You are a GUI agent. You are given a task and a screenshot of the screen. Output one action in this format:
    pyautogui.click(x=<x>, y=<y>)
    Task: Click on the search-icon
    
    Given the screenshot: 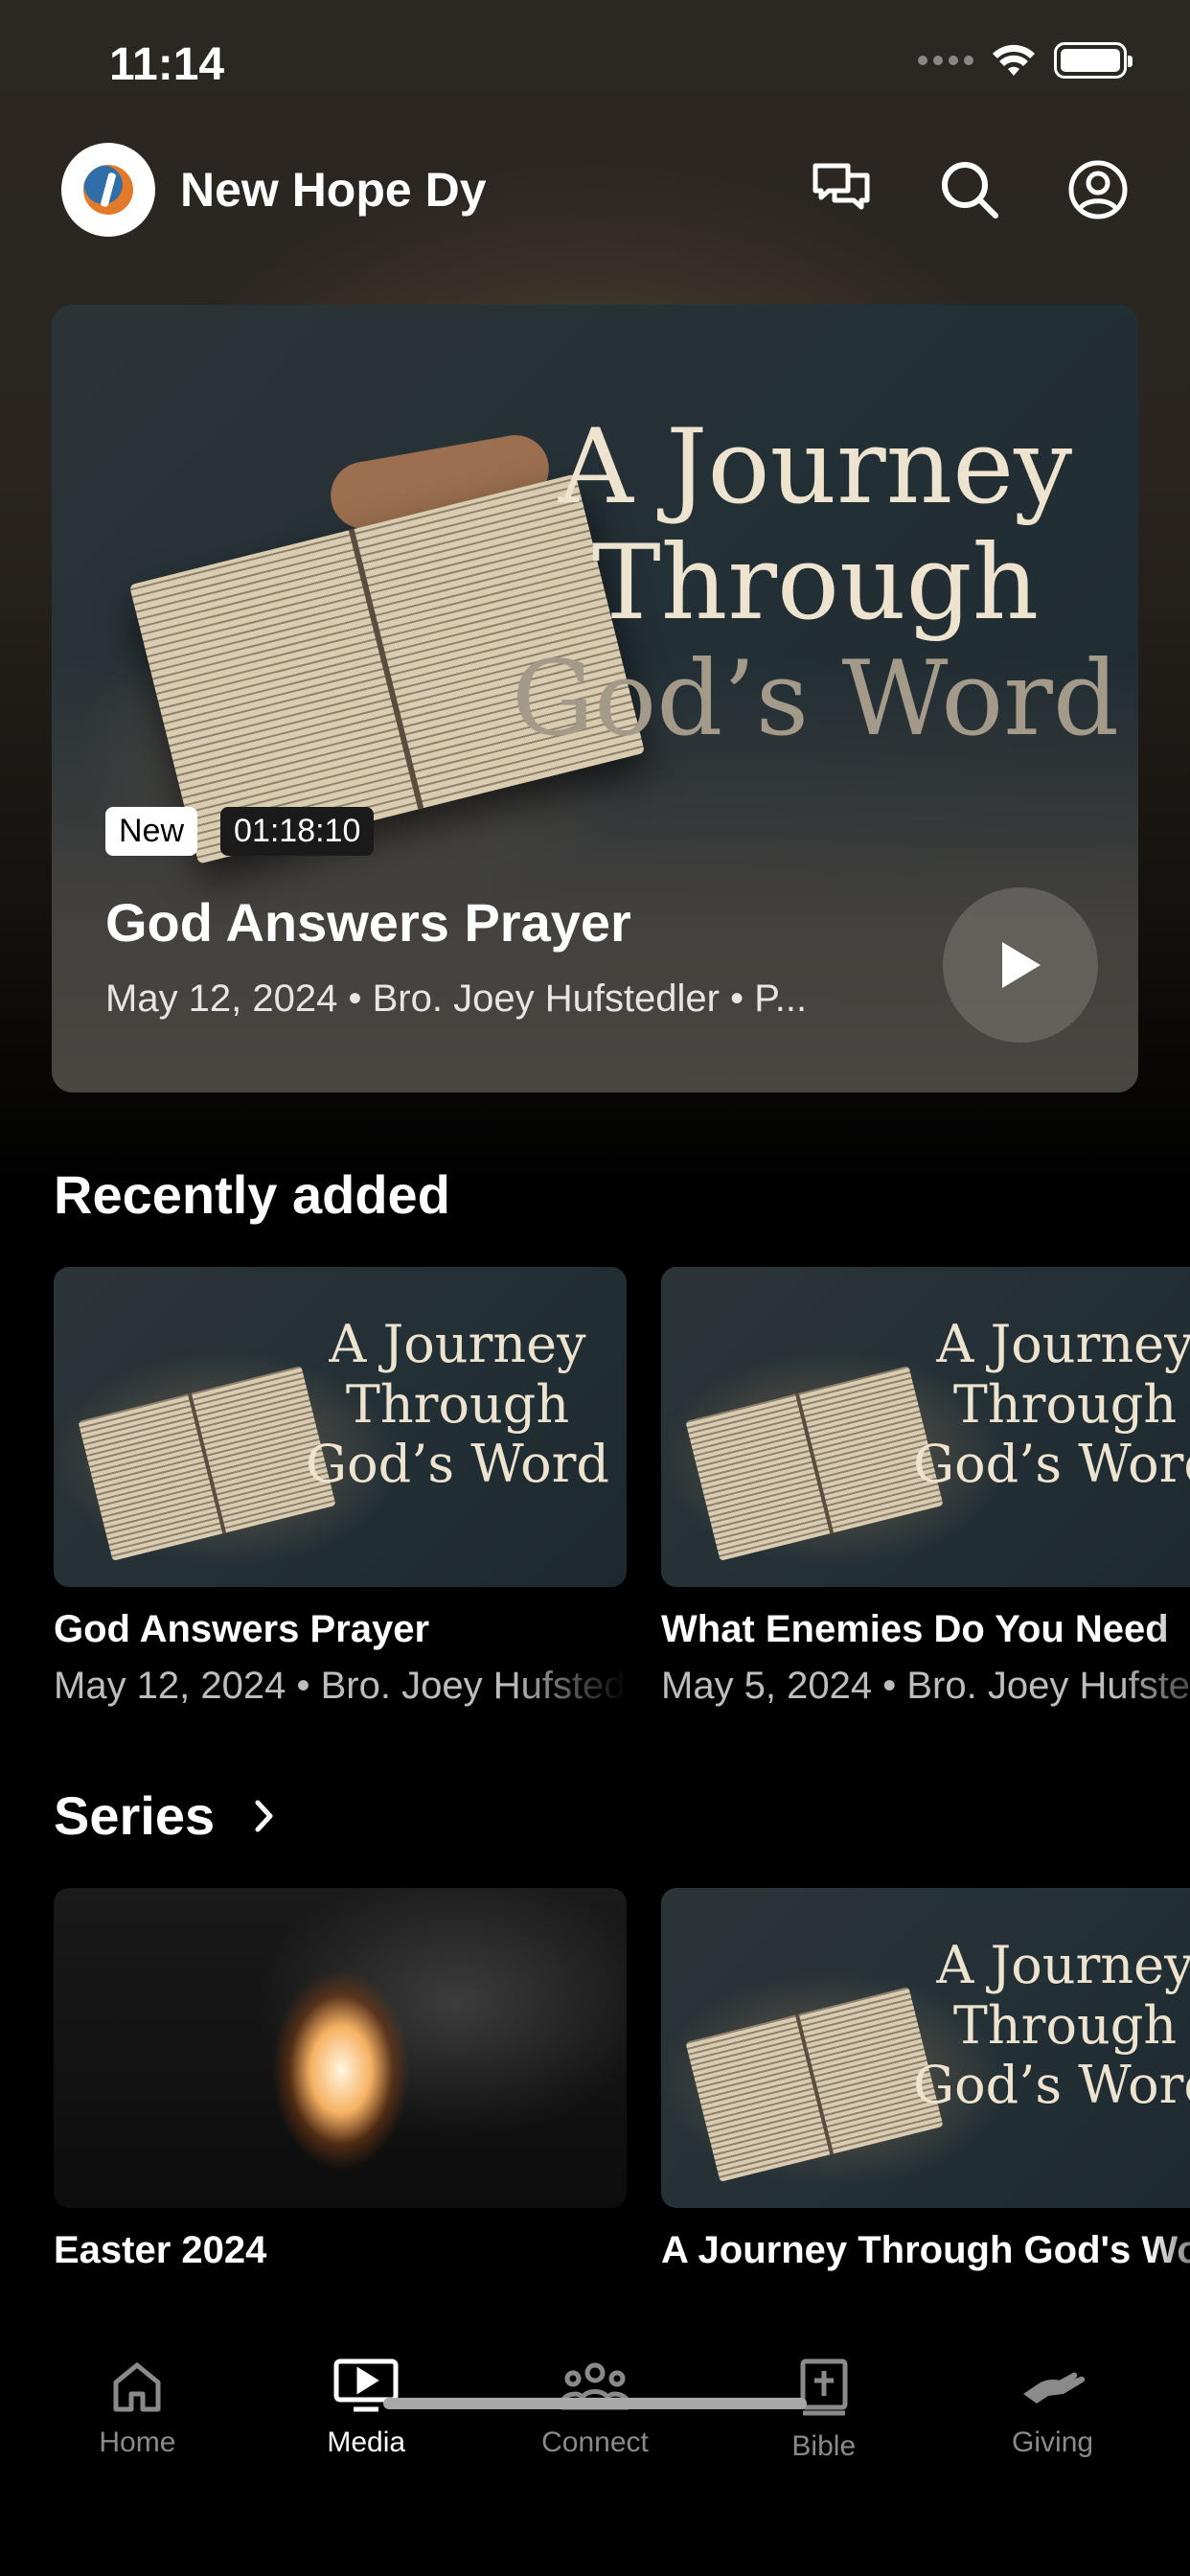 What is the action you would take?
    pyautogui.click(x=970, y=190)
    